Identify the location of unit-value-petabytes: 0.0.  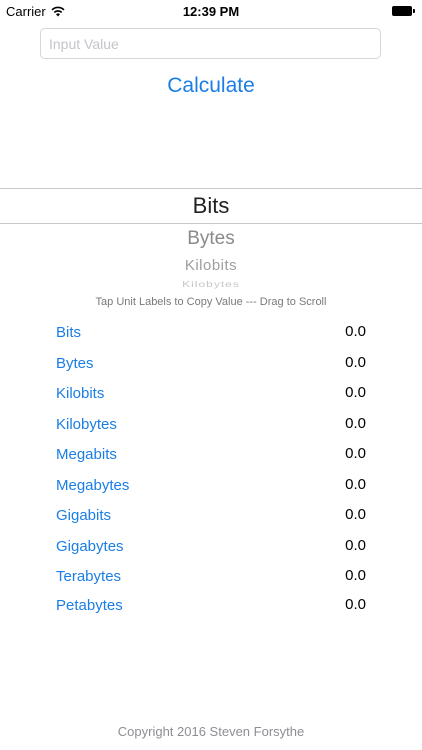
(355, 604).